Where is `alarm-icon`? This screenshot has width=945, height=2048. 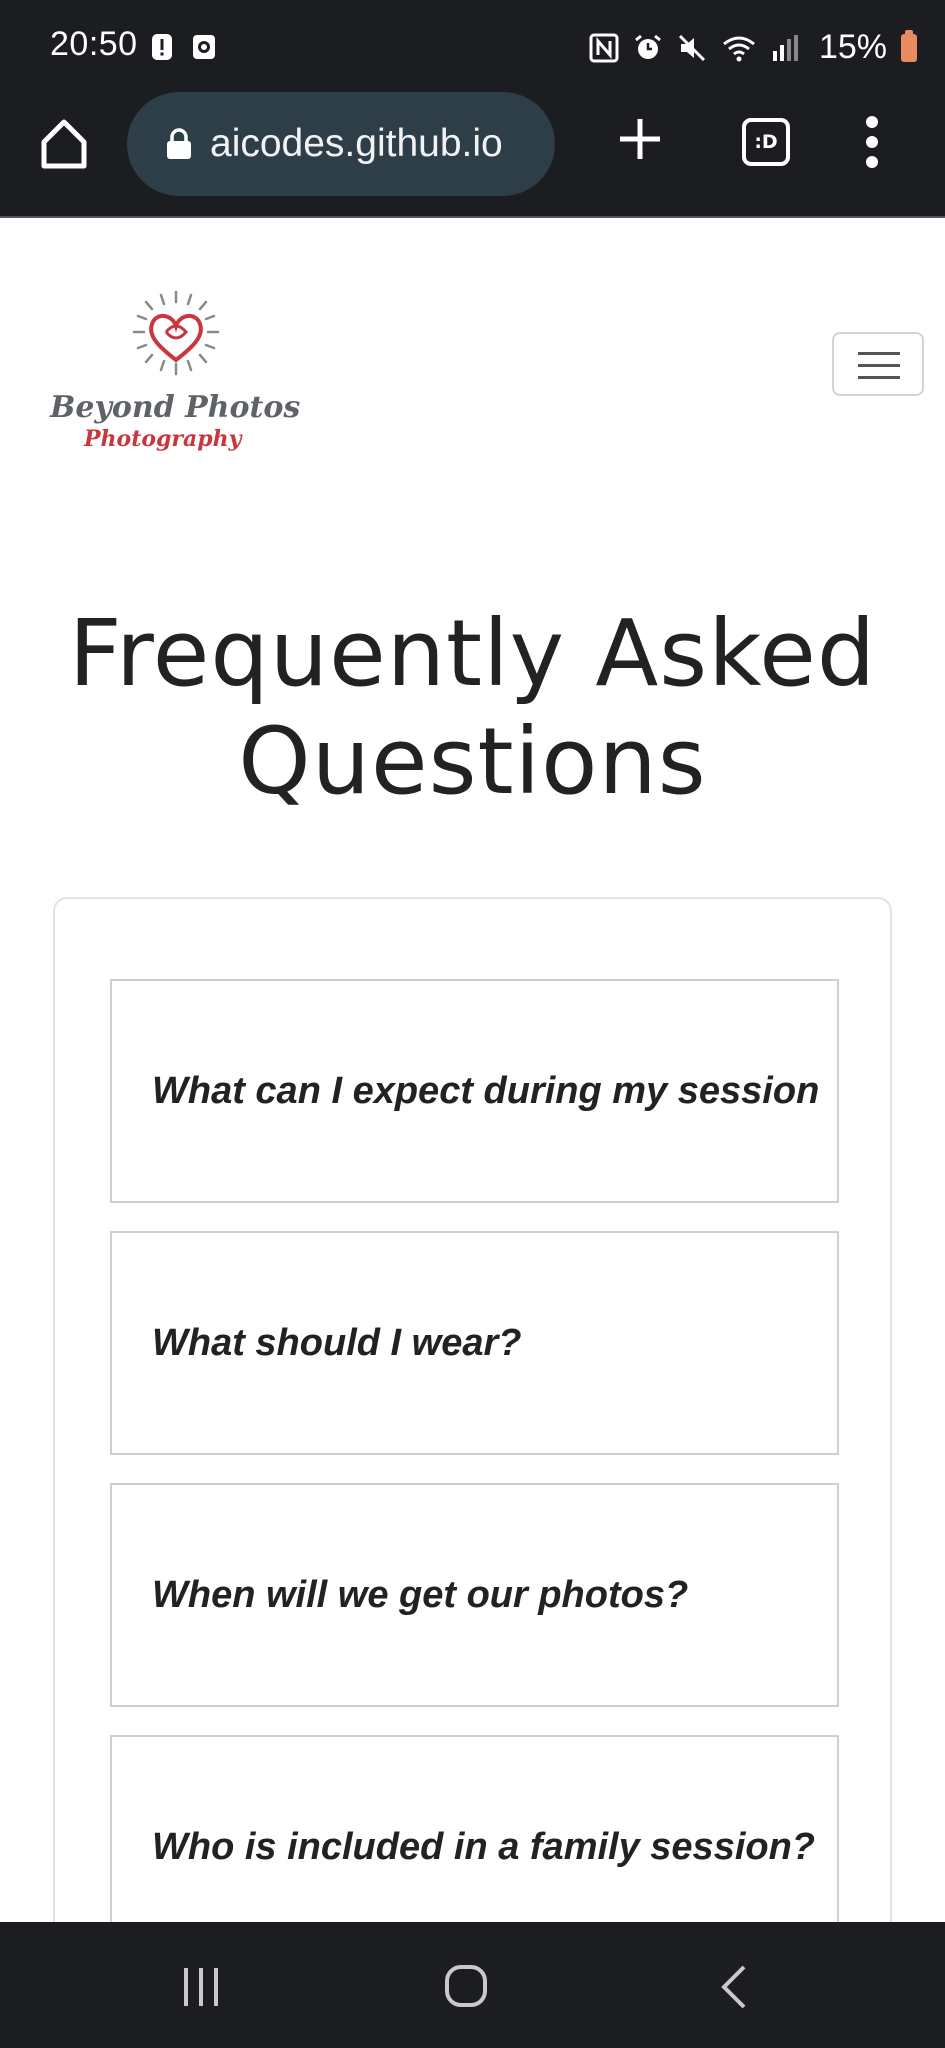
alarm-icon is located at coordinates (648, 46).